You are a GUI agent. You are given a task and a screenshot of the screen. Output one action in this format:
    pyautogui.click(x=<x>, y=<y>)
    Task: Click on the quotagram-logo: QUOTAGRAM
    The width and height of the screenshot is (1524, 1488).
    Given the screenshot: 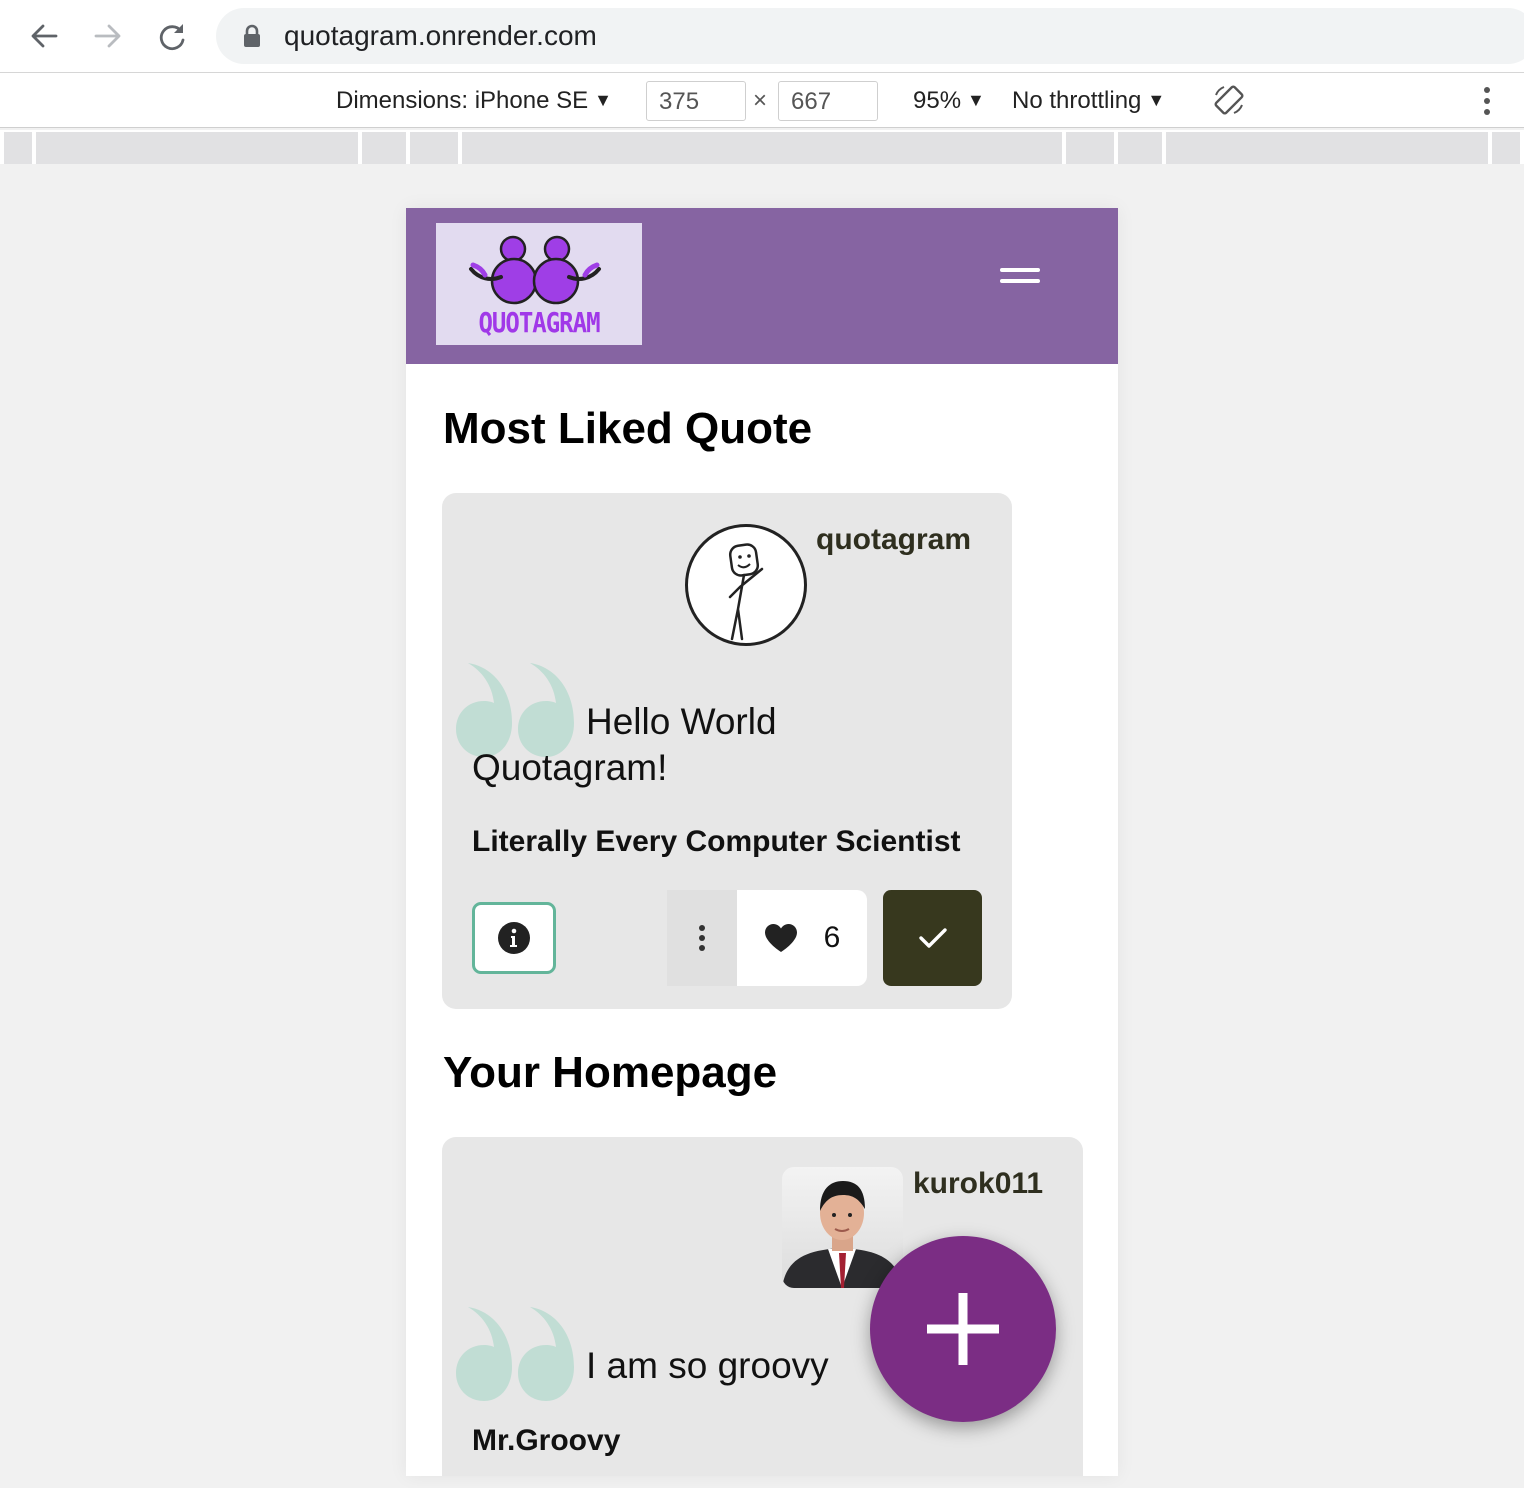 What is the action you would take?
    pyautogui.click(x=539, y=284)
    